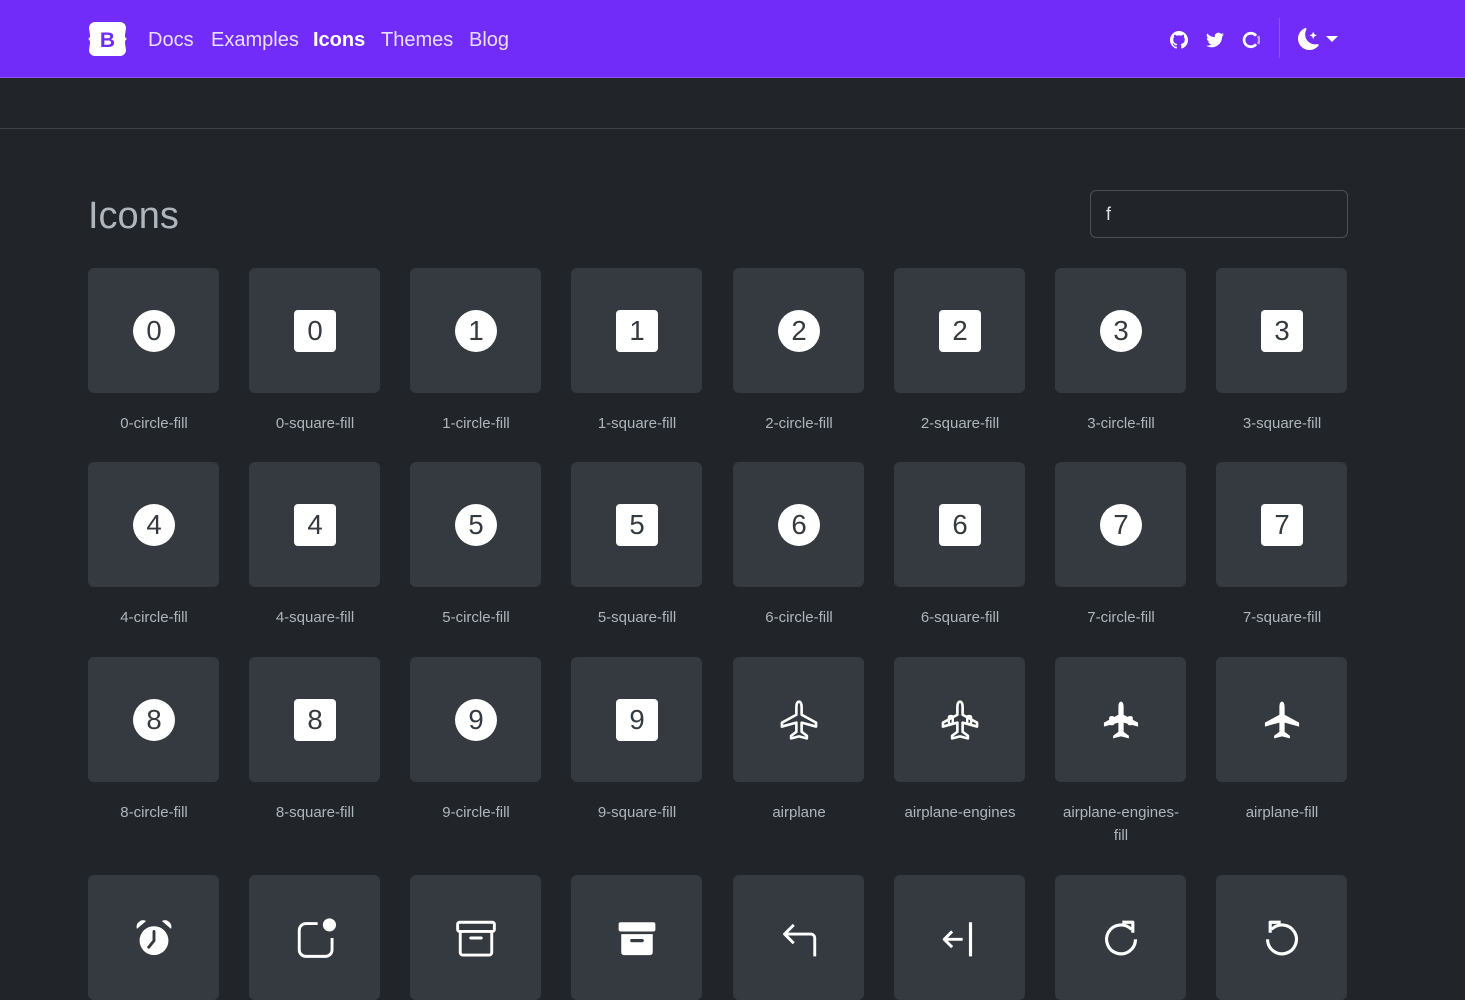  I want to click on svg-text: 4, so click(153, 524).